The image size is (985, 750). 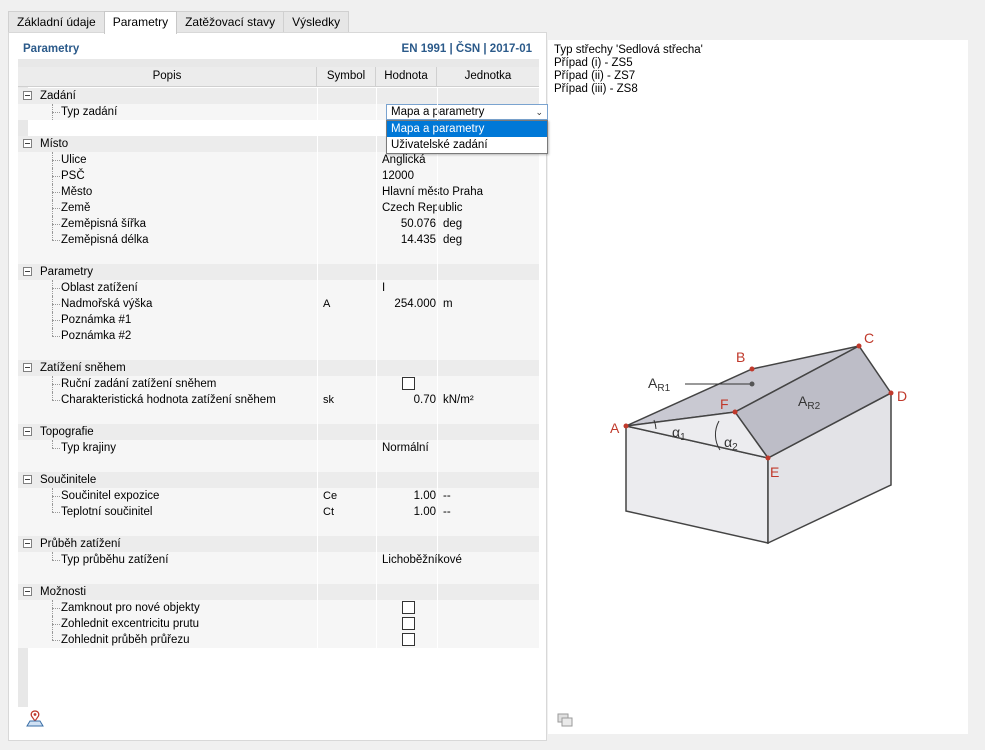 I want to click on group-parametry: Parametry, so click(x=278, y=272).